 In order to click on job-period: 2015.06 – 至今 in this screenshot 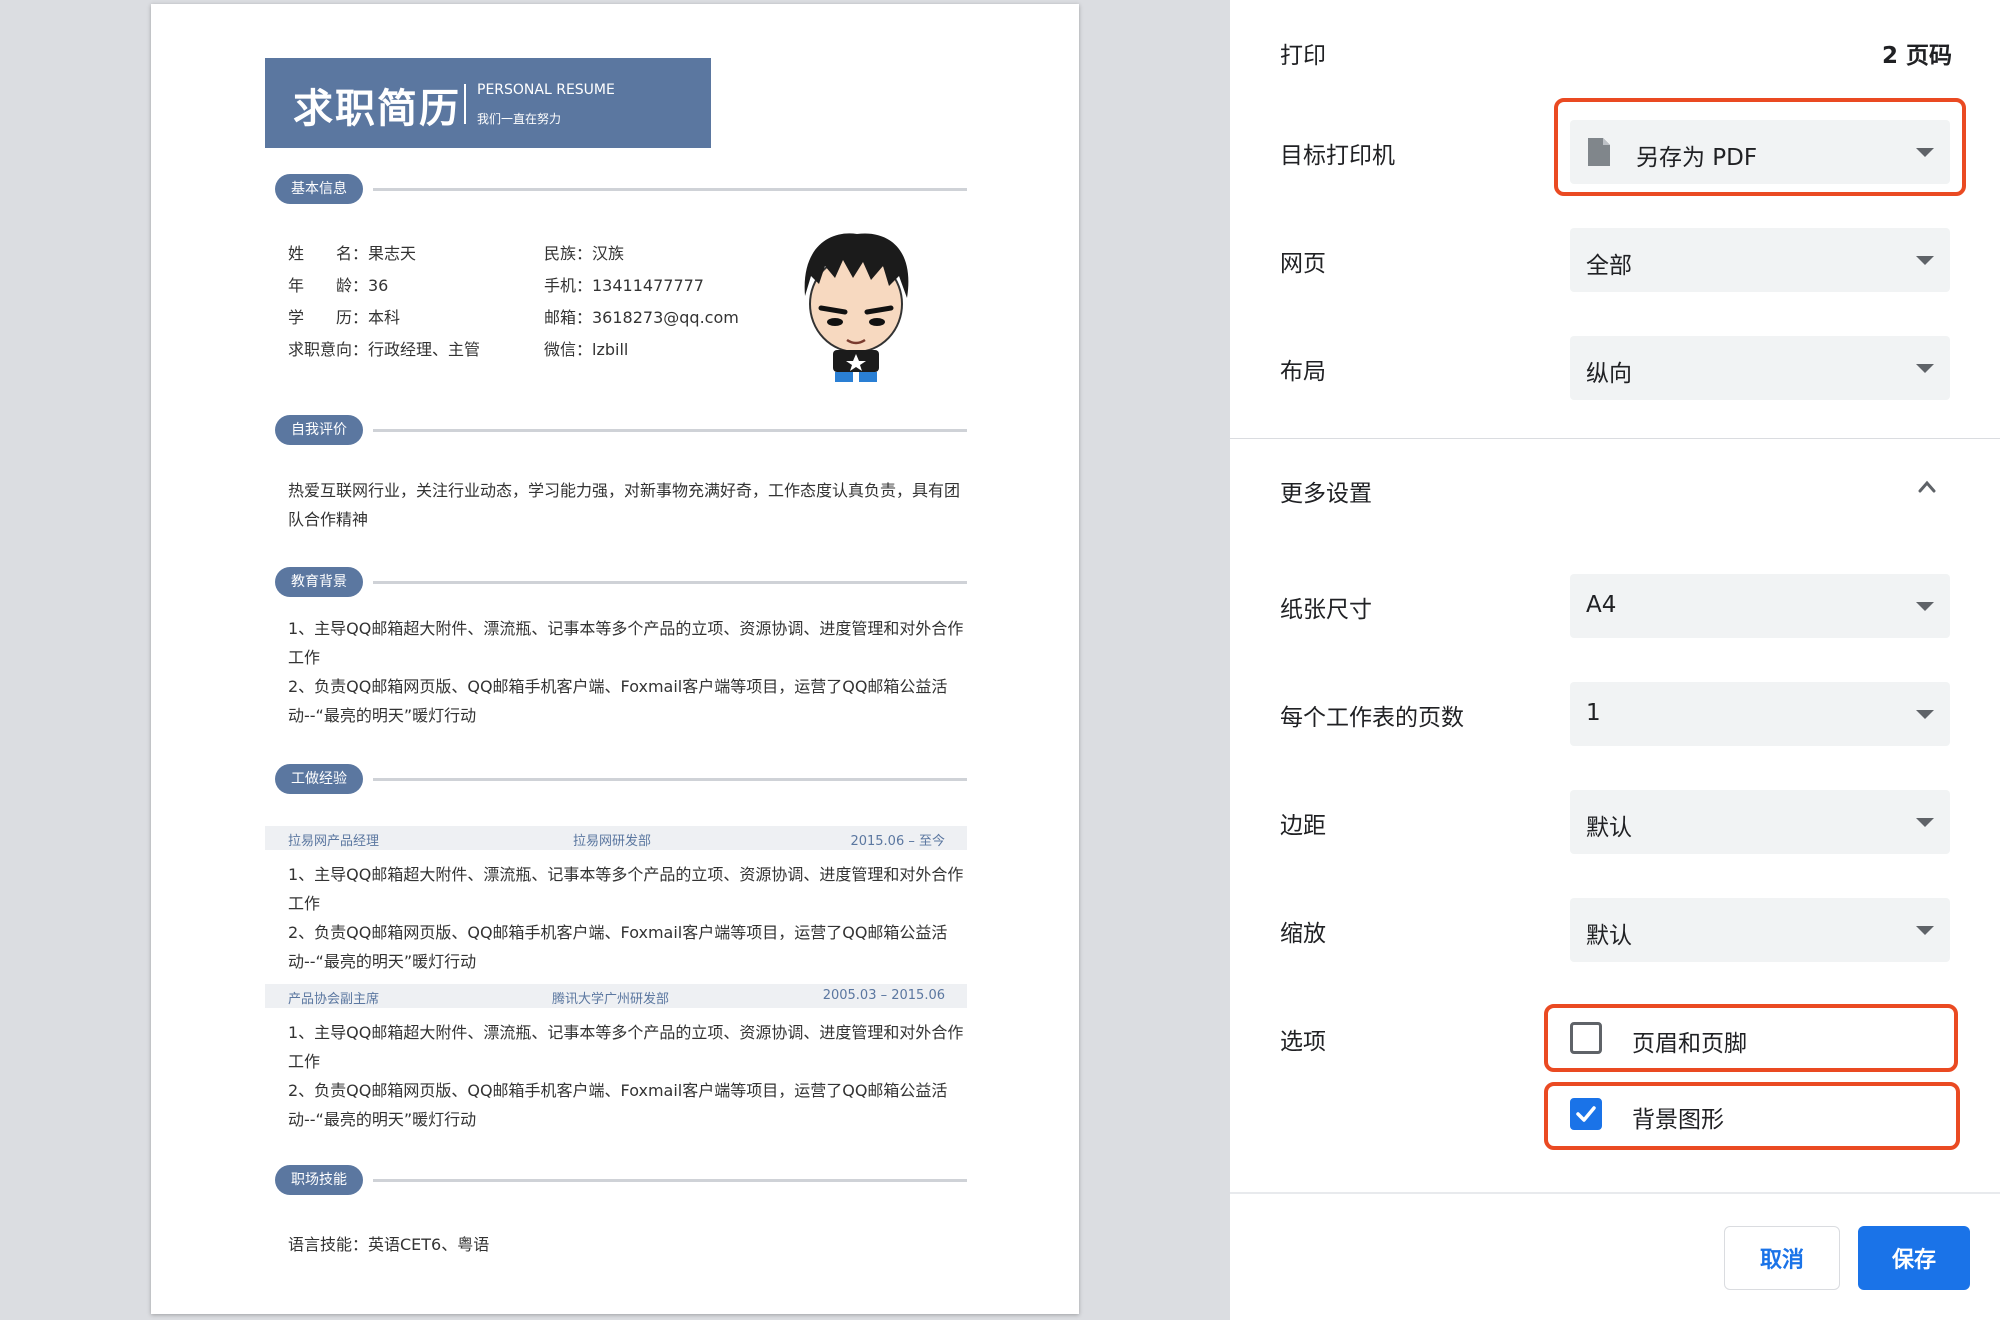, I will do `click(897, 841)`.